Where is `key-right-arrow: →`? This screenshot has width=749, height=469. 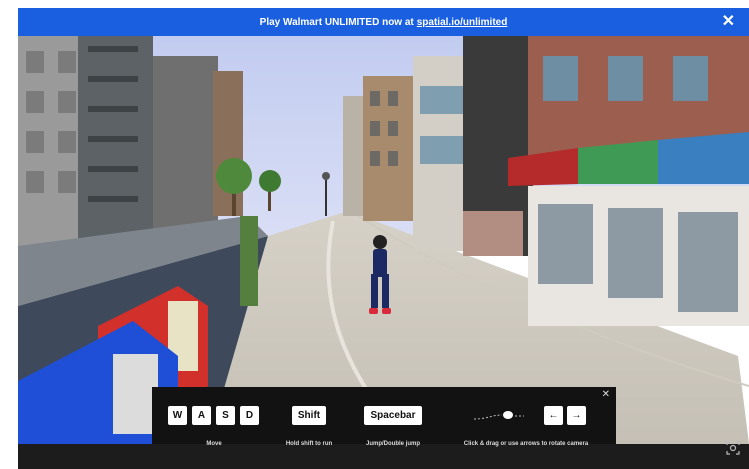 key-right-arrow: → is located at coordinates (576, 415).